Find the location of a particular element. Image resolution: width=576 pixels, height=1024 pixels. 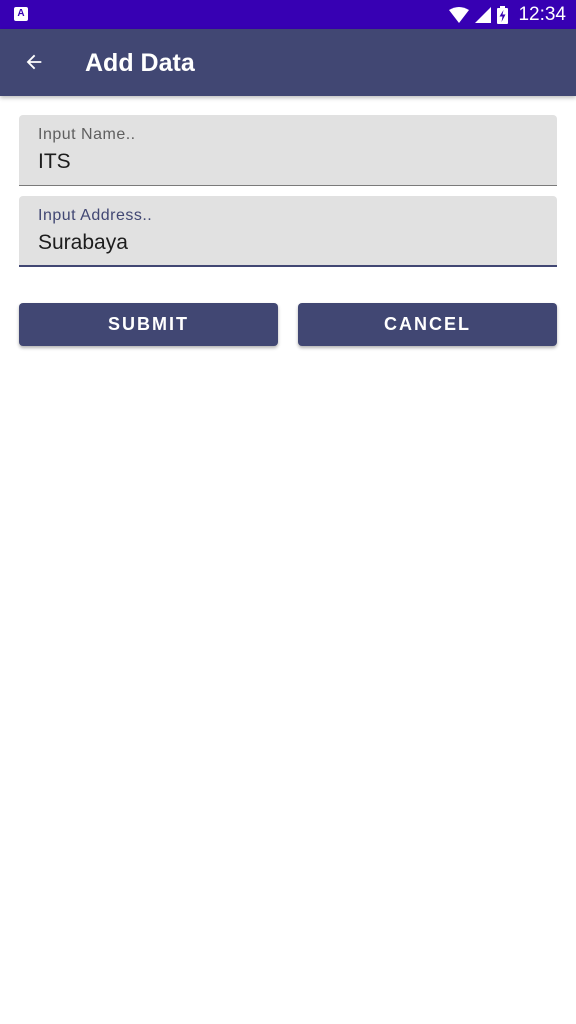

status-bar: A 12:34 is located at coordinates (288, 14).